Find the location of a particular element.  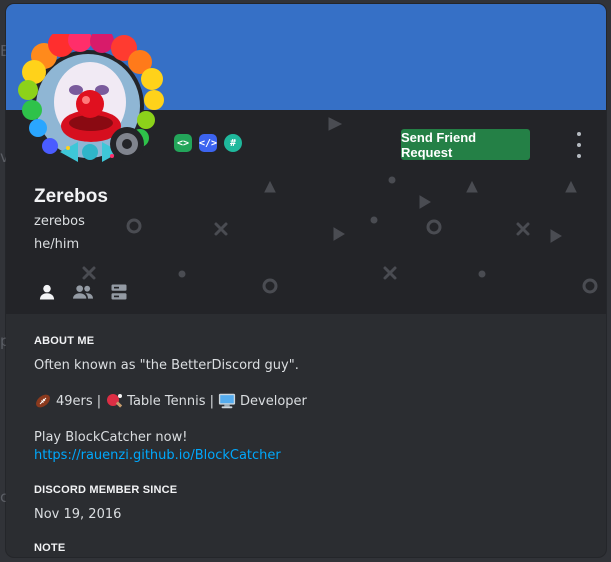

person-icon is located at coordinates (47, 292).